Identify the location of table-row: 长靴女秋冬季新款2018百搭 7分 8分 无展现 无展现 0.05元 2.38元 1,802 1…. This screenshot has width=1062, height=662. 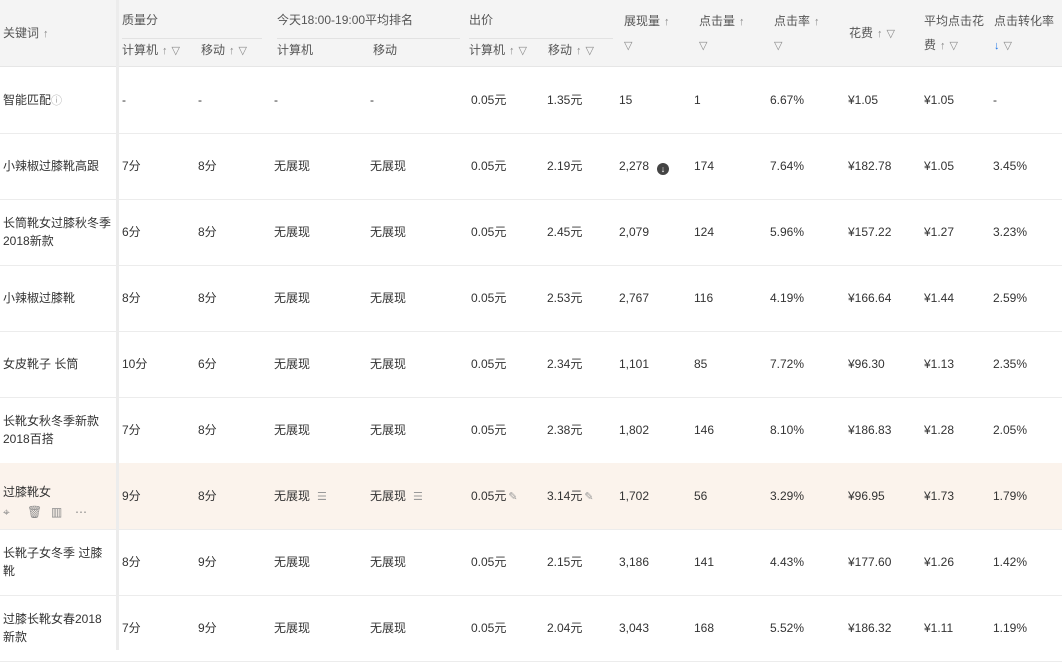
(531, 430).